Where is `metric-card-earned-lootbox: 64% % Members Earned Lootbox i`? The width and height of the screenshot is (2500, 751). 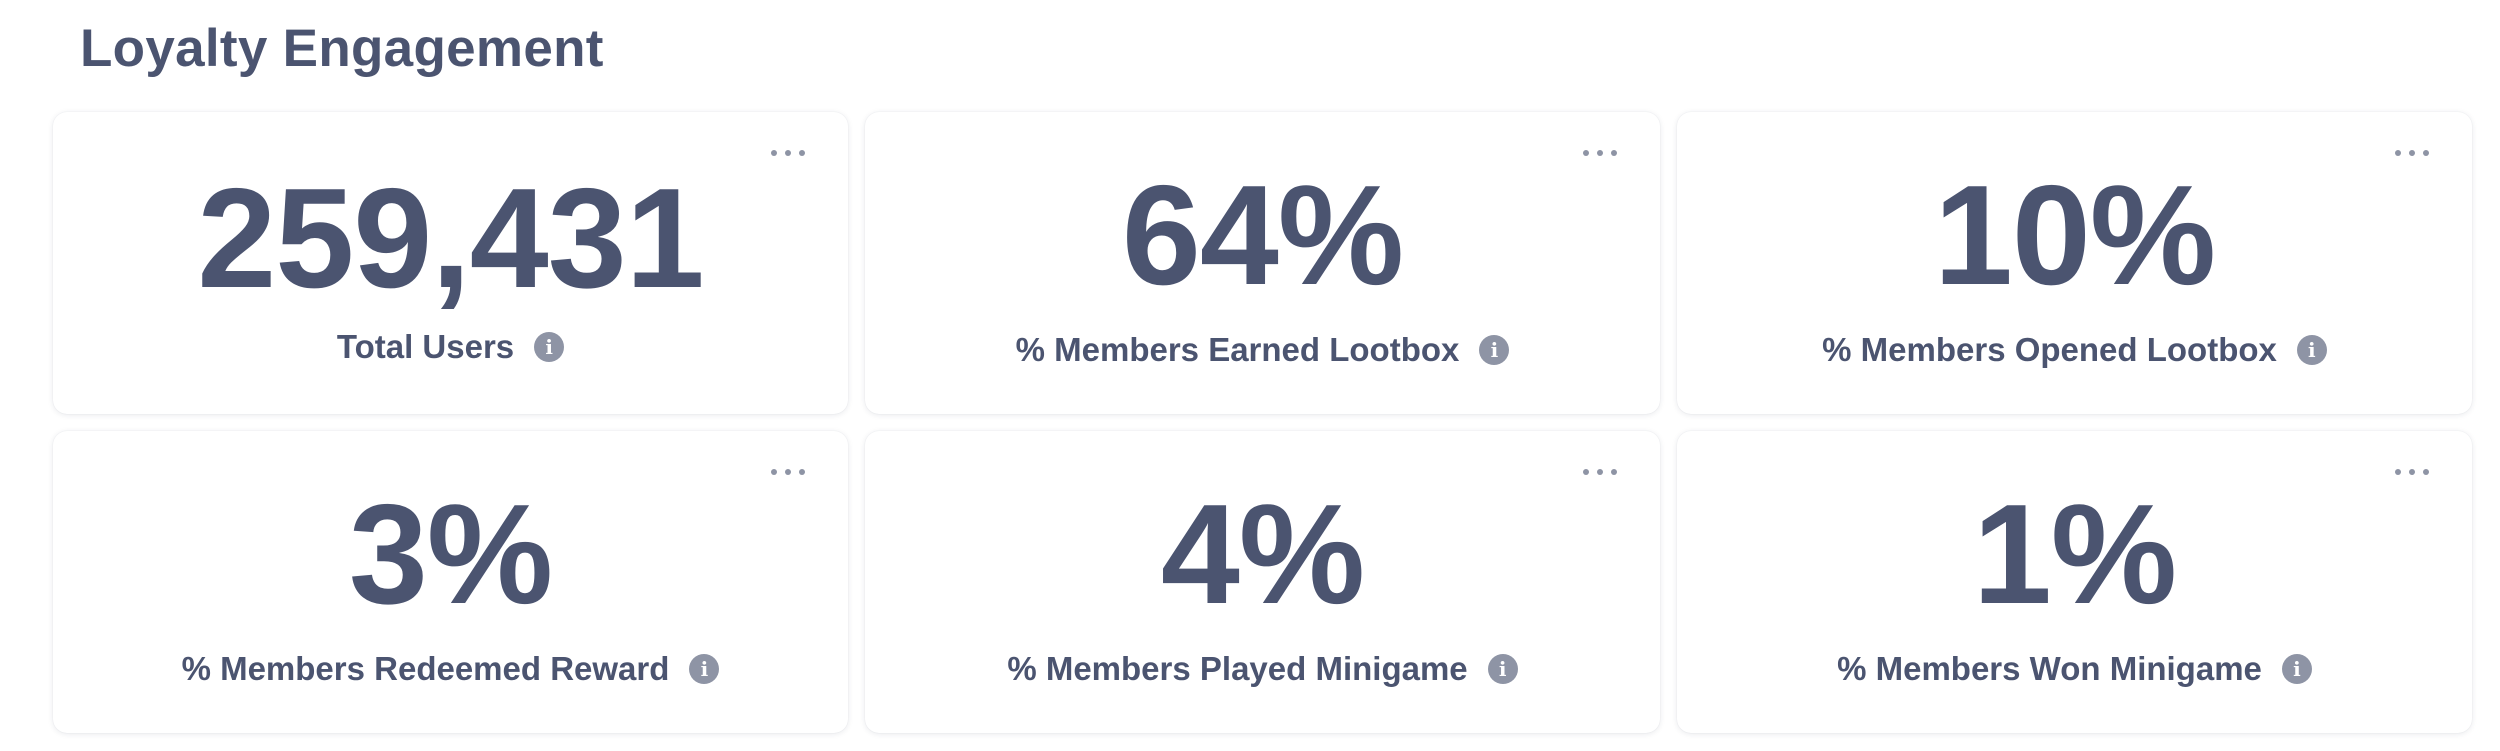 metric-card-earned-lootbox: 64% % Members Earned Lootbox i is located at coordinates (1262, 263).